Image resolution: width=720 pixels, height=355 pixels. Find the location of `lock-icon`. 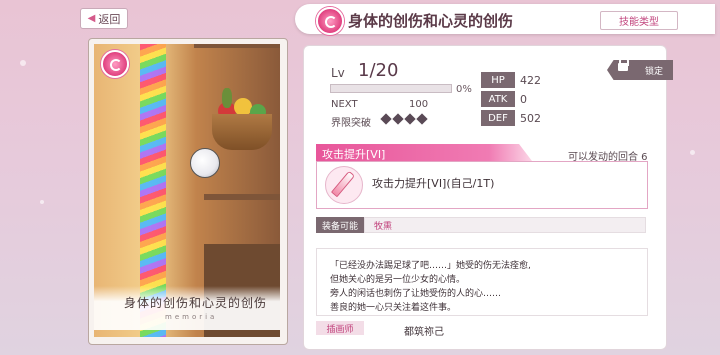

lock-icon is located at coordinates (623, 64).